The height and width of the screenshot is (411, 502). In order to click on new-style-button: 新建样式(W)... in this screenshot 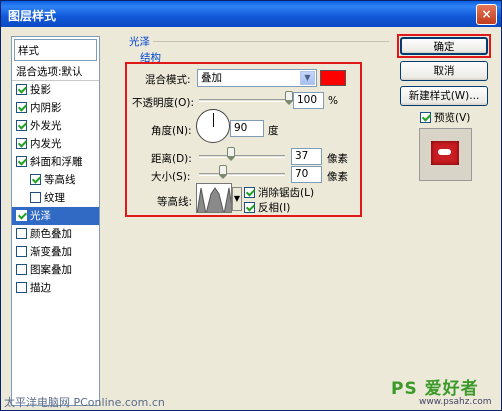, I will do `click(444, 96)`.